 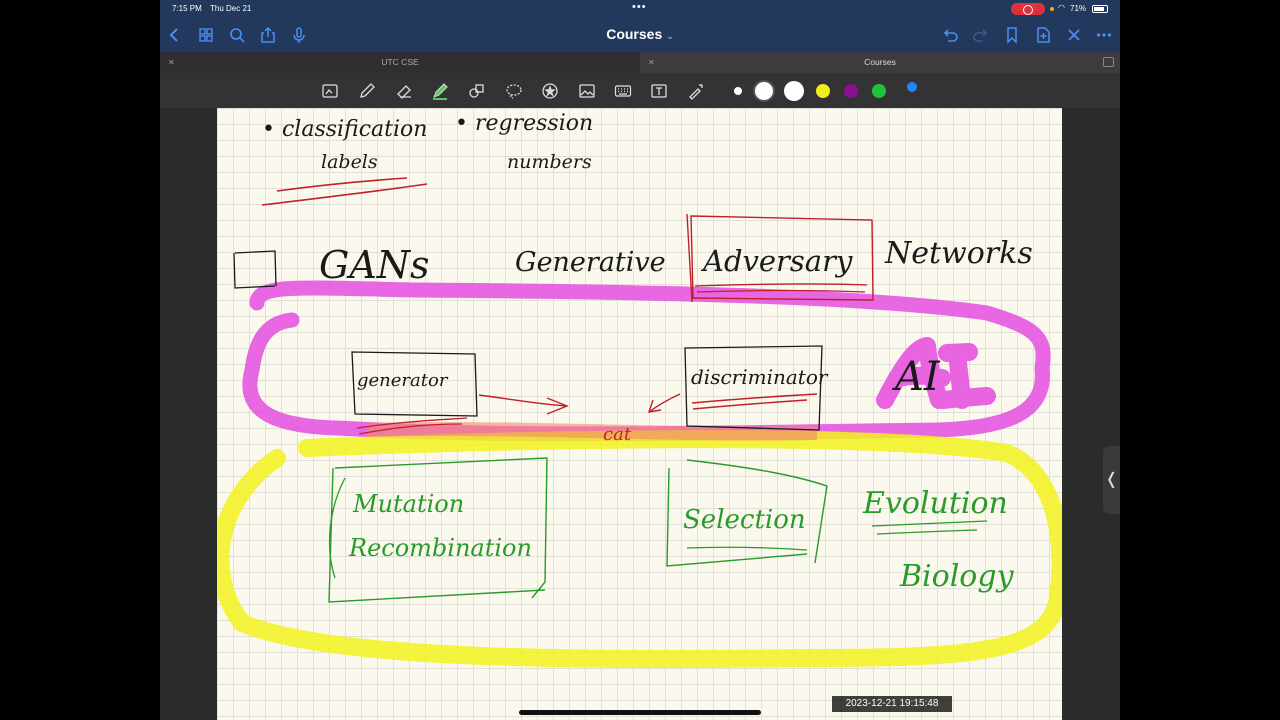 I want to click on battery-icon, so click(x=1100, y=9).